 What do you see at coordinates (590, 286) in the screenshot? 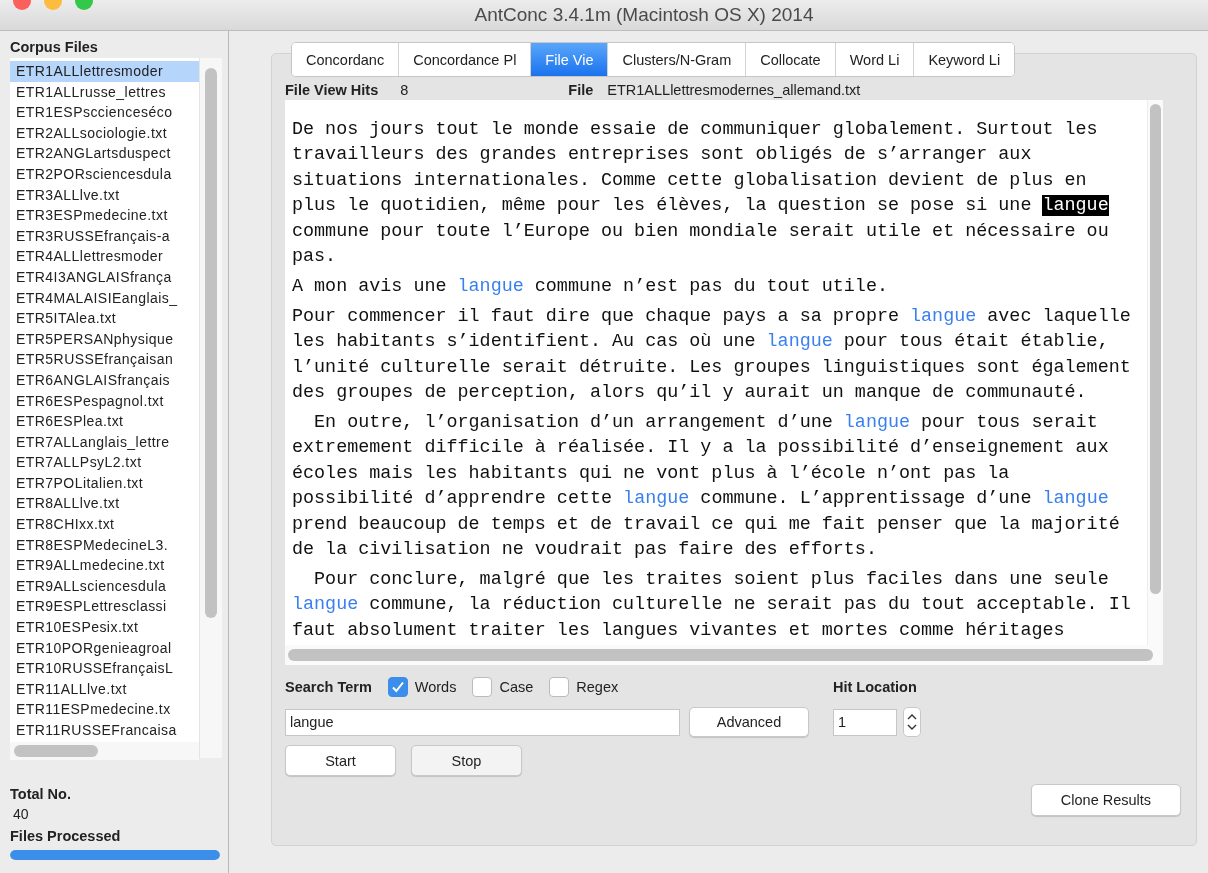
I see `text-paragraph: A mon avis une langue commune n’est pas du tout utile.` at bounding box center [590, 286].